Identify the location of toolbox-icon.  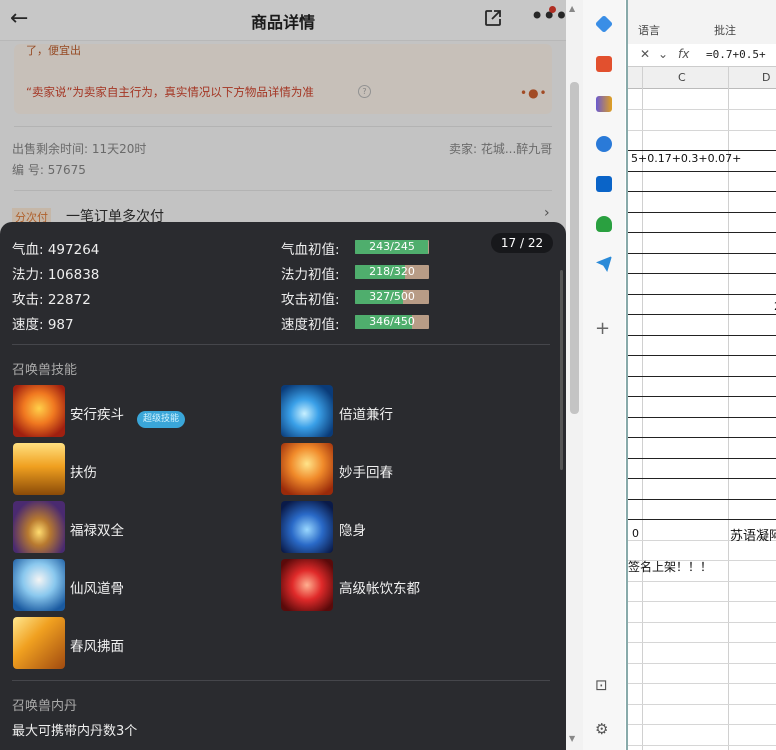
(604, 64).